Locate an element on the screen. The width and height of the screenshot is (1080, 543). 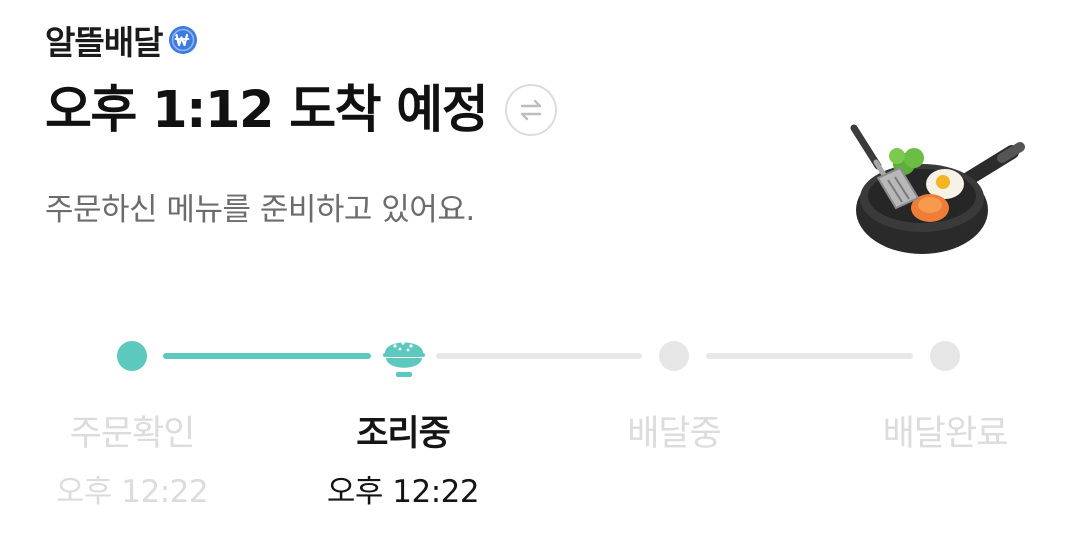
step-dot-delivering is located at coordinates (674, 356).